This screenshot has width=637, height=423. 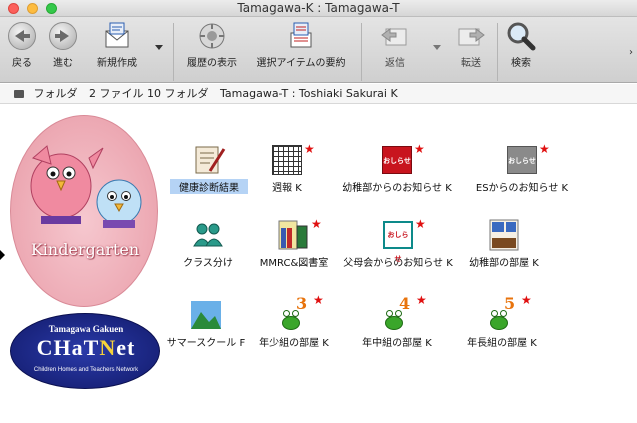 I want to click on item-label: サマースクール F, so click(x=206, y=343).